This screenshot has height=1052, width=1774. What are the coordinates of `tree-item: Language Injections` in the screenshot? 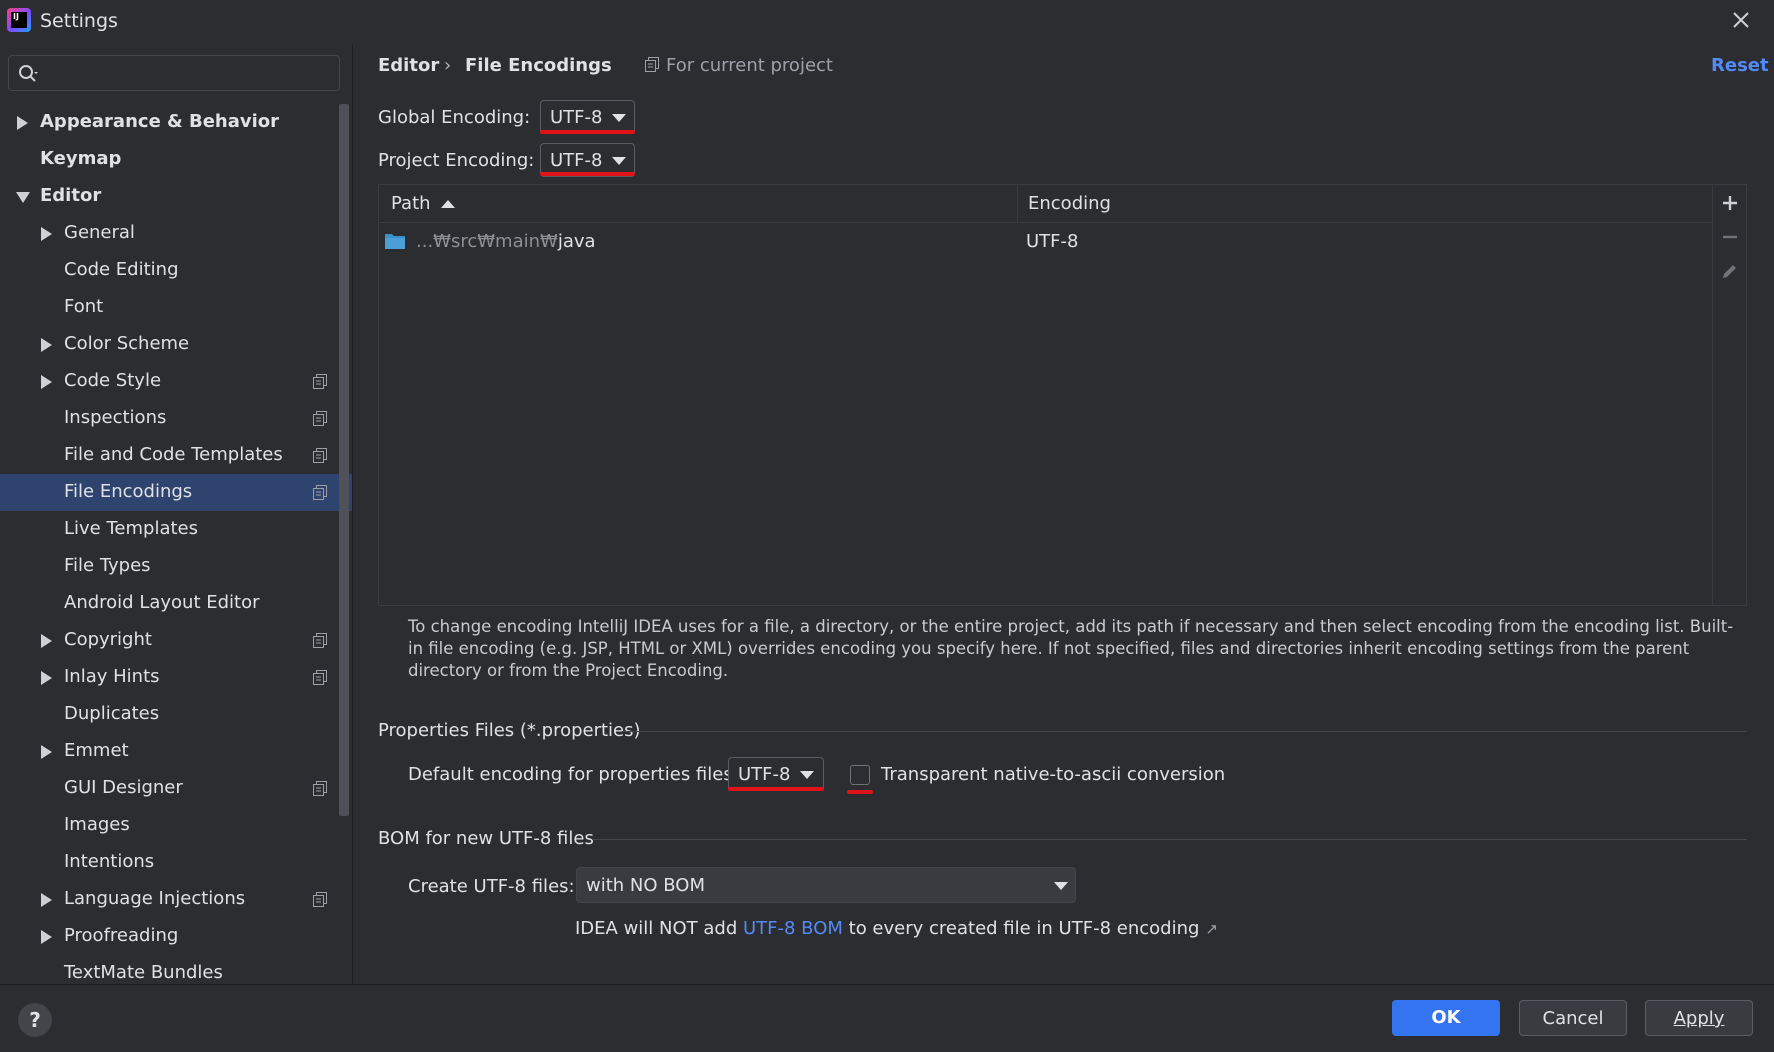 It's located at (176, 899).